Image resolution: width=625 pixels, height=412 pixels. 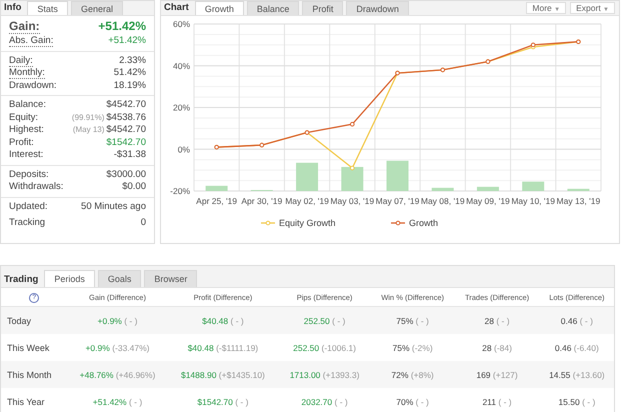 What do you see at coordinates (442, 201) in the screenshot?
I see `axis-label: May 08, '19` at bounding box center [442, 201].